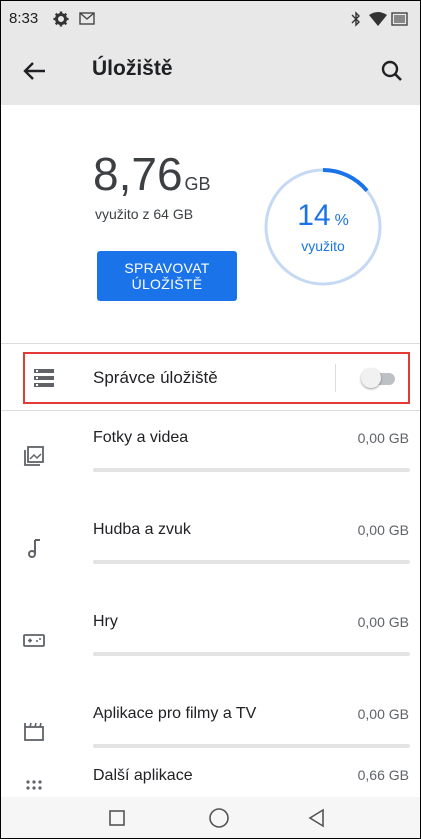 The height and width of the screenshot is (839, 421). I want to click on storage-manager-toggle, so click(379, 378).